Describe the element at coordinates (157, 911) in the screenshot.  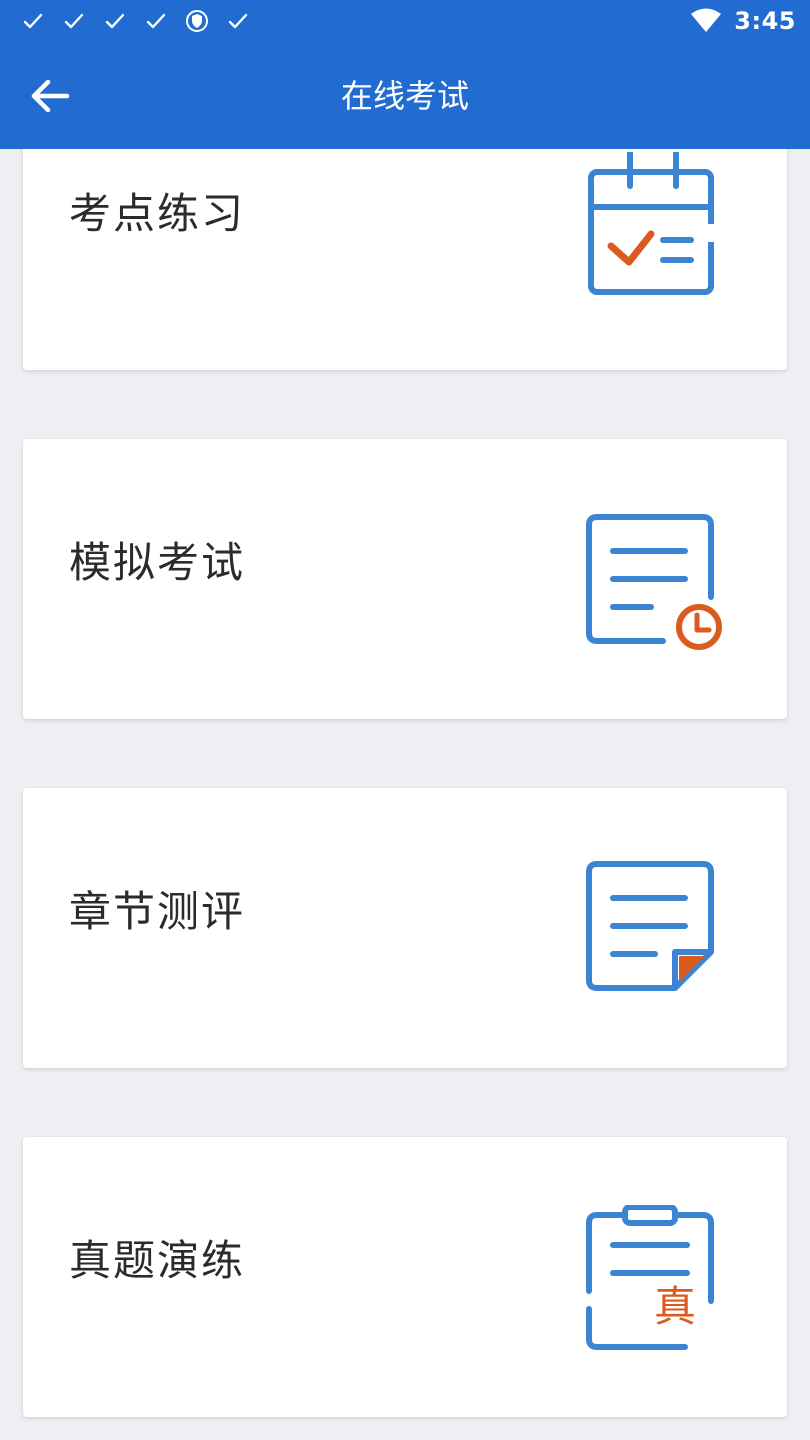
I see `card-label: 章节测评` at that location.